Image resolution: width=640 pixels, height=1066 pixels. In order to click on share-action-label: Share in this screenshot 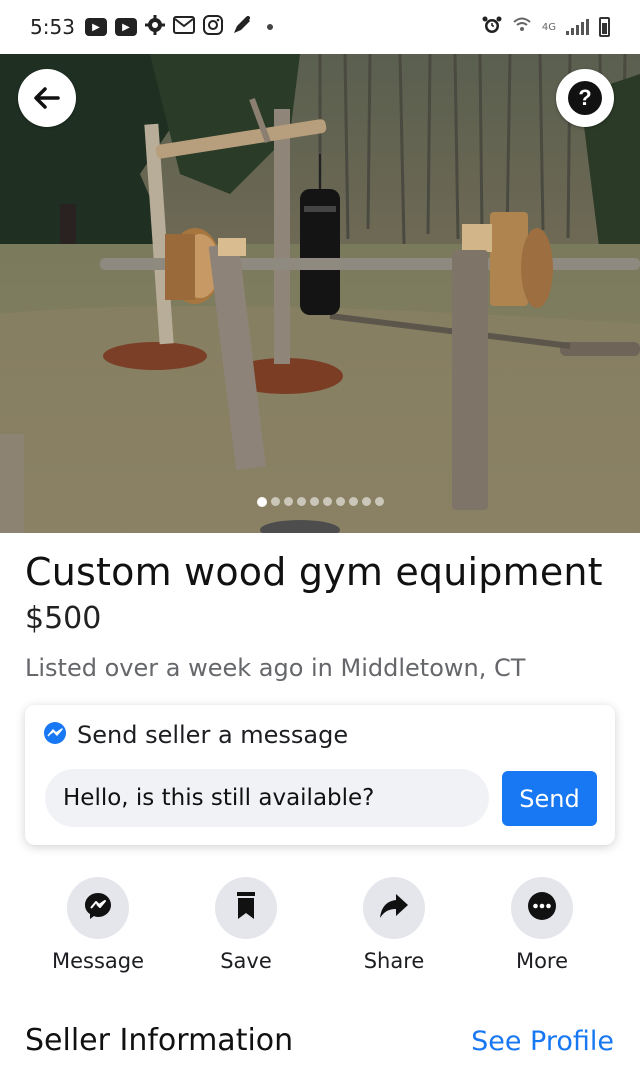, I will do `click(394, 961)`.